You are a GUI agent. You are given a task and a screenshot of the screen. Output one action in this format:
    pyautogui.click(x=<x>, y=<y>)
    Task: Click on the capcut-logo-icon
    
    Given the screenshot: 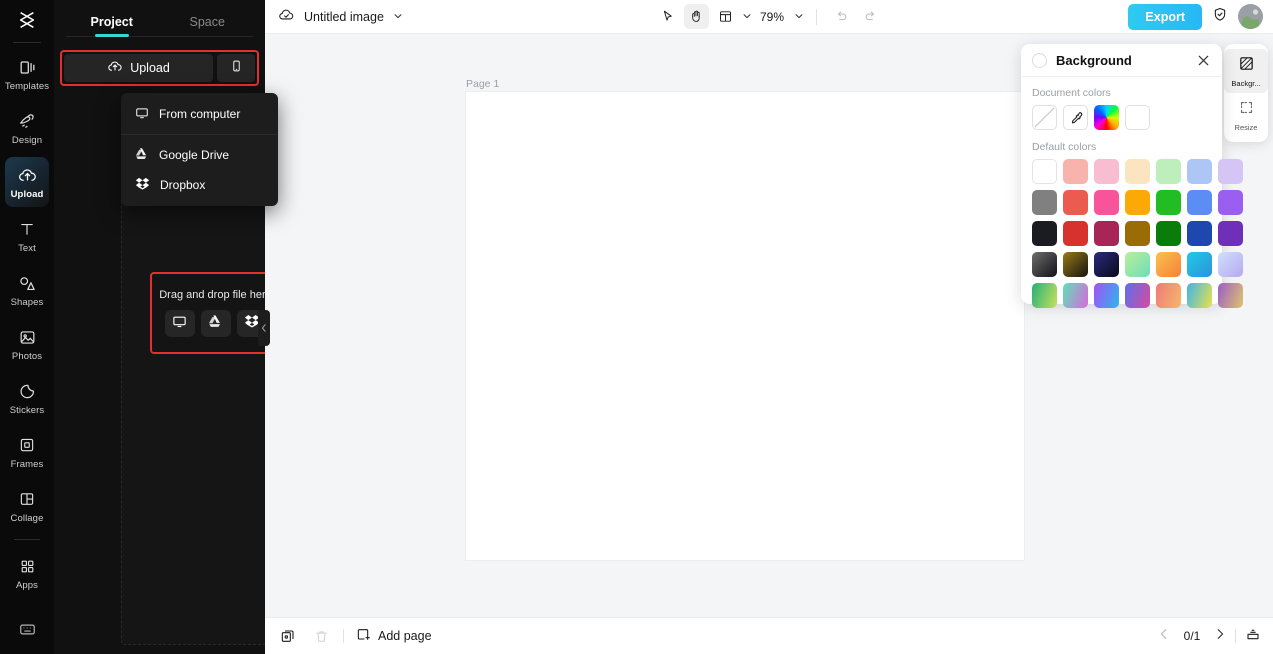 What is the action you would take?
    pyautogui.click(x=27, y=20)
    